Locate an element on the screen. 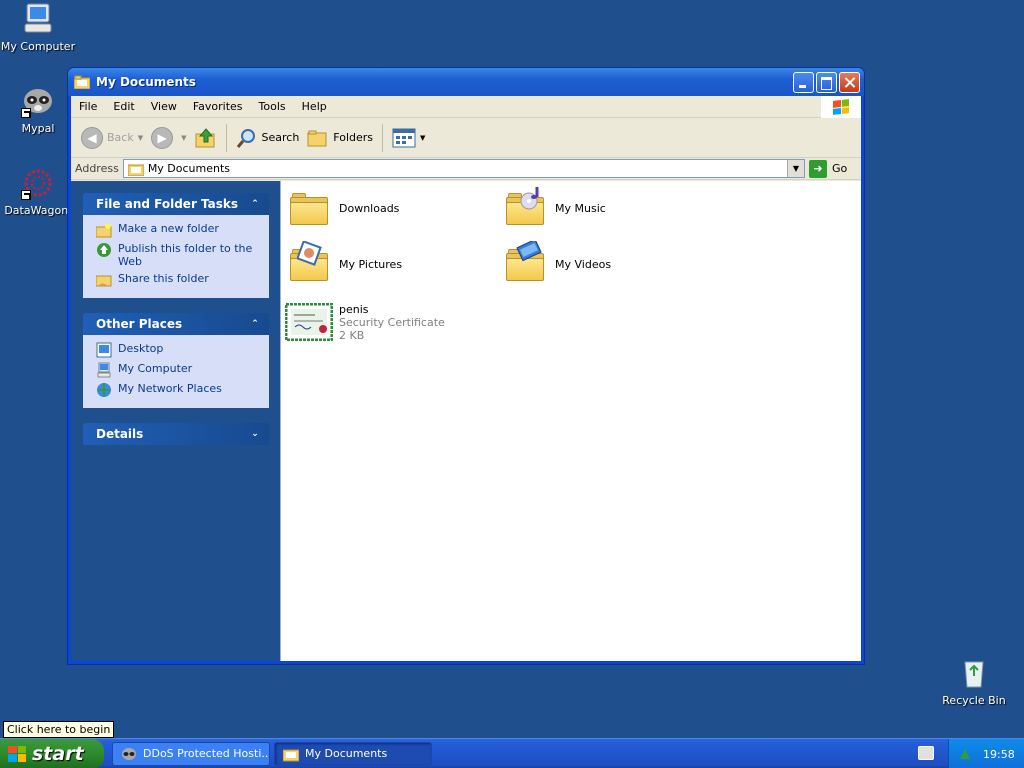  desktop-icon-label: DataWagon. is located at coordinates (38, 210).